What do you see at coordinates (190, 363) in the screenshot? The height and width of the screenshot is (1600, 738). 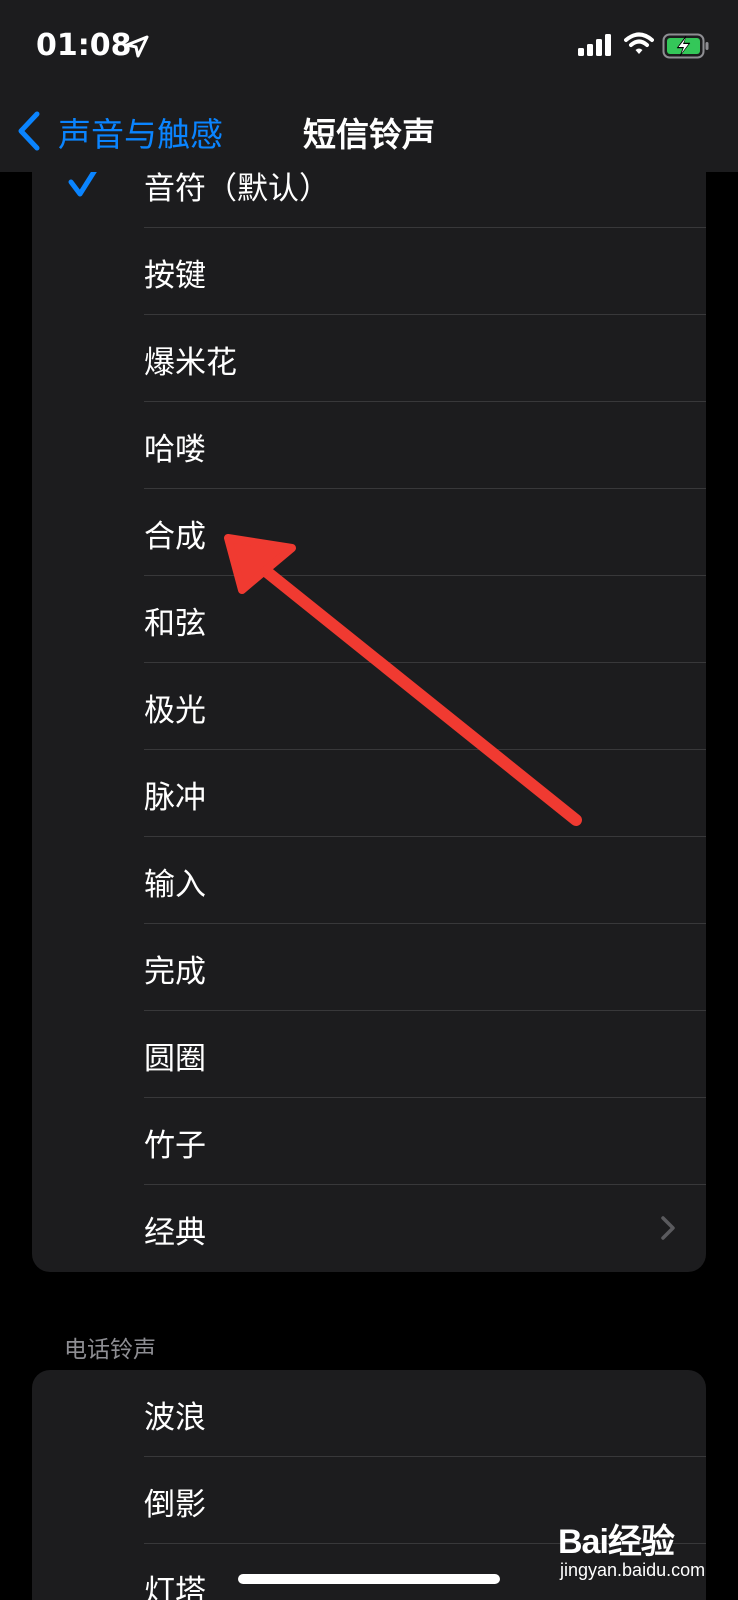 I see `list-item-label: 爆米花` at bounding box center [190, 363].